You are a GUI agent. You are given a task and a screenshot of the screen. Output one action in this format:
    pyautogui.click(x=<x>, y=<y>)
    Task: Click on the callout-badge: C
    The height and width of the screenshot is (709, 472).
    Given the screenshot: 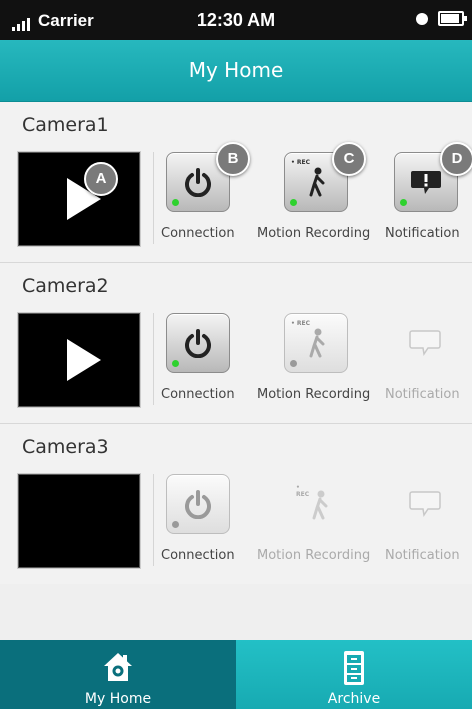 What is the action you would take?
    pyautogui.click(x=349, y=159)
    